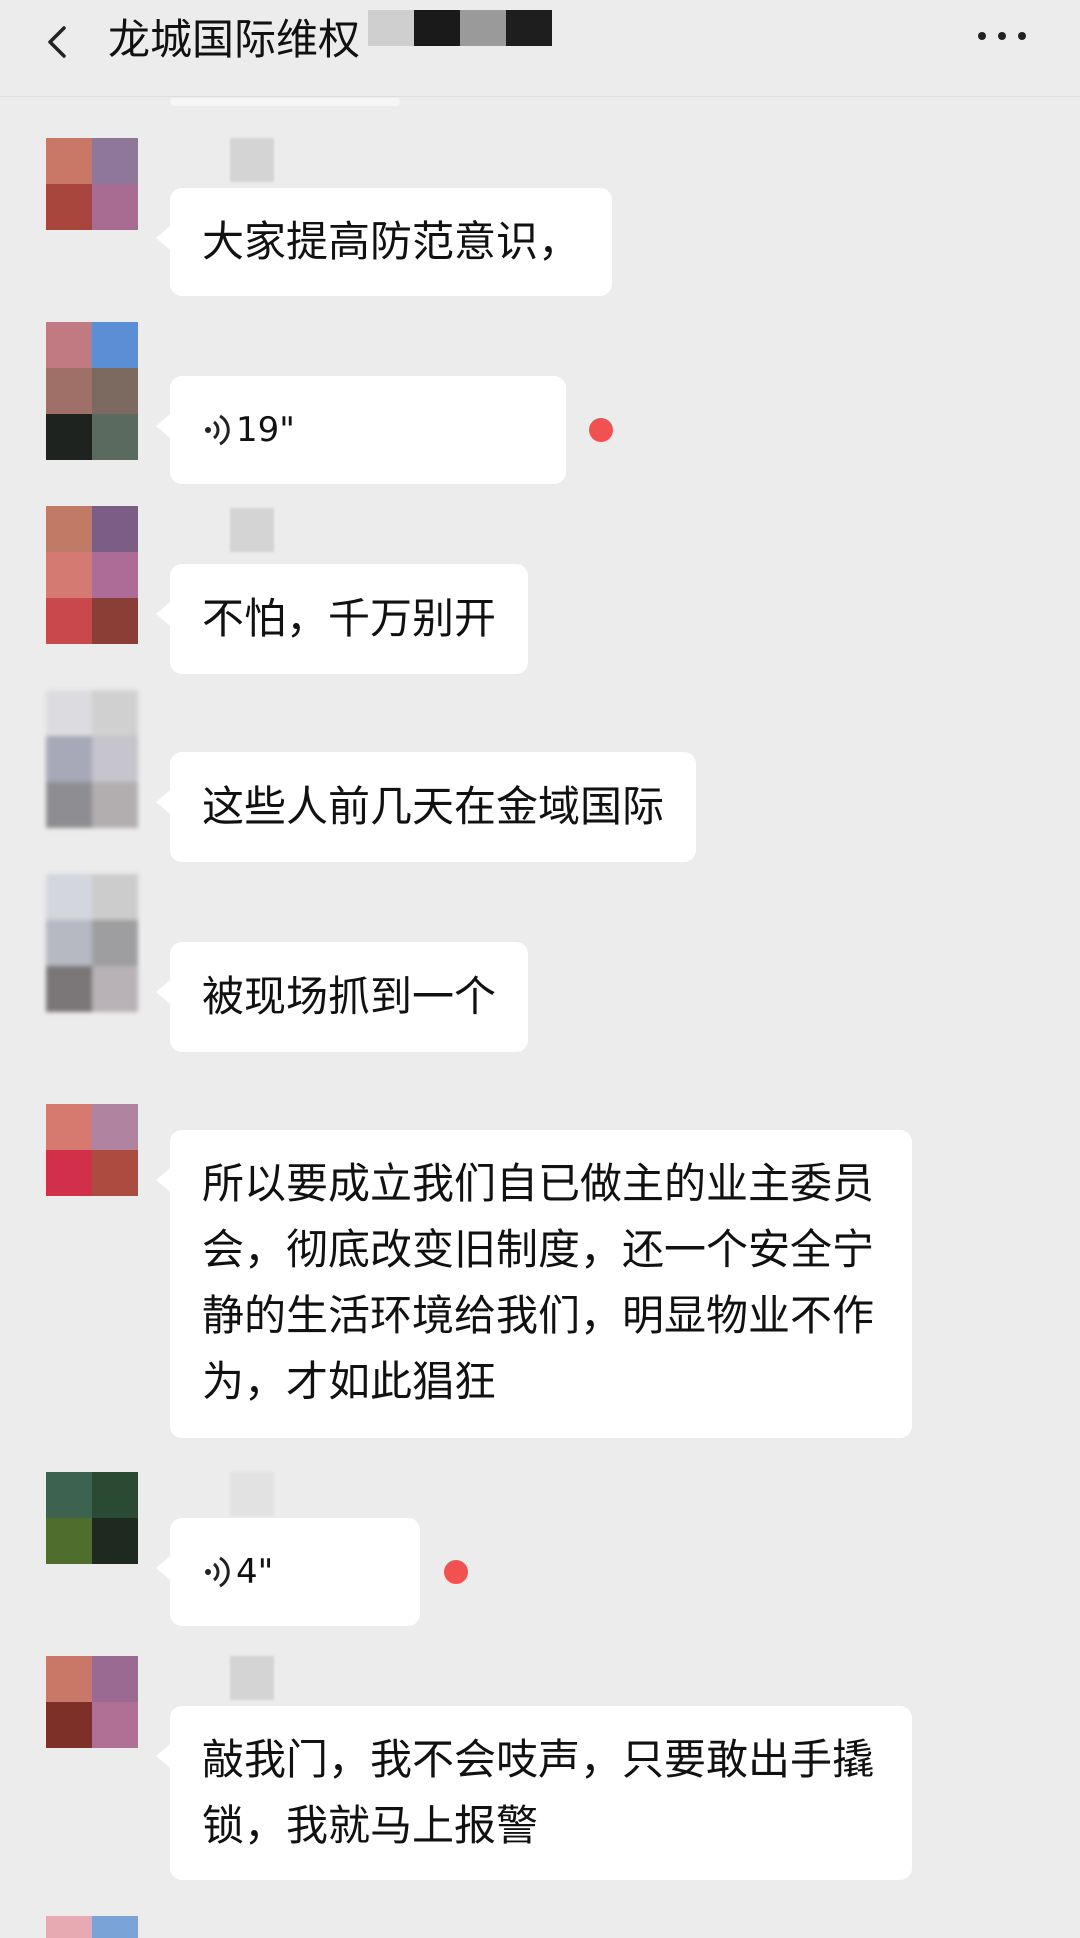  I want to click on chevron-left-icon, so click(60, 42).